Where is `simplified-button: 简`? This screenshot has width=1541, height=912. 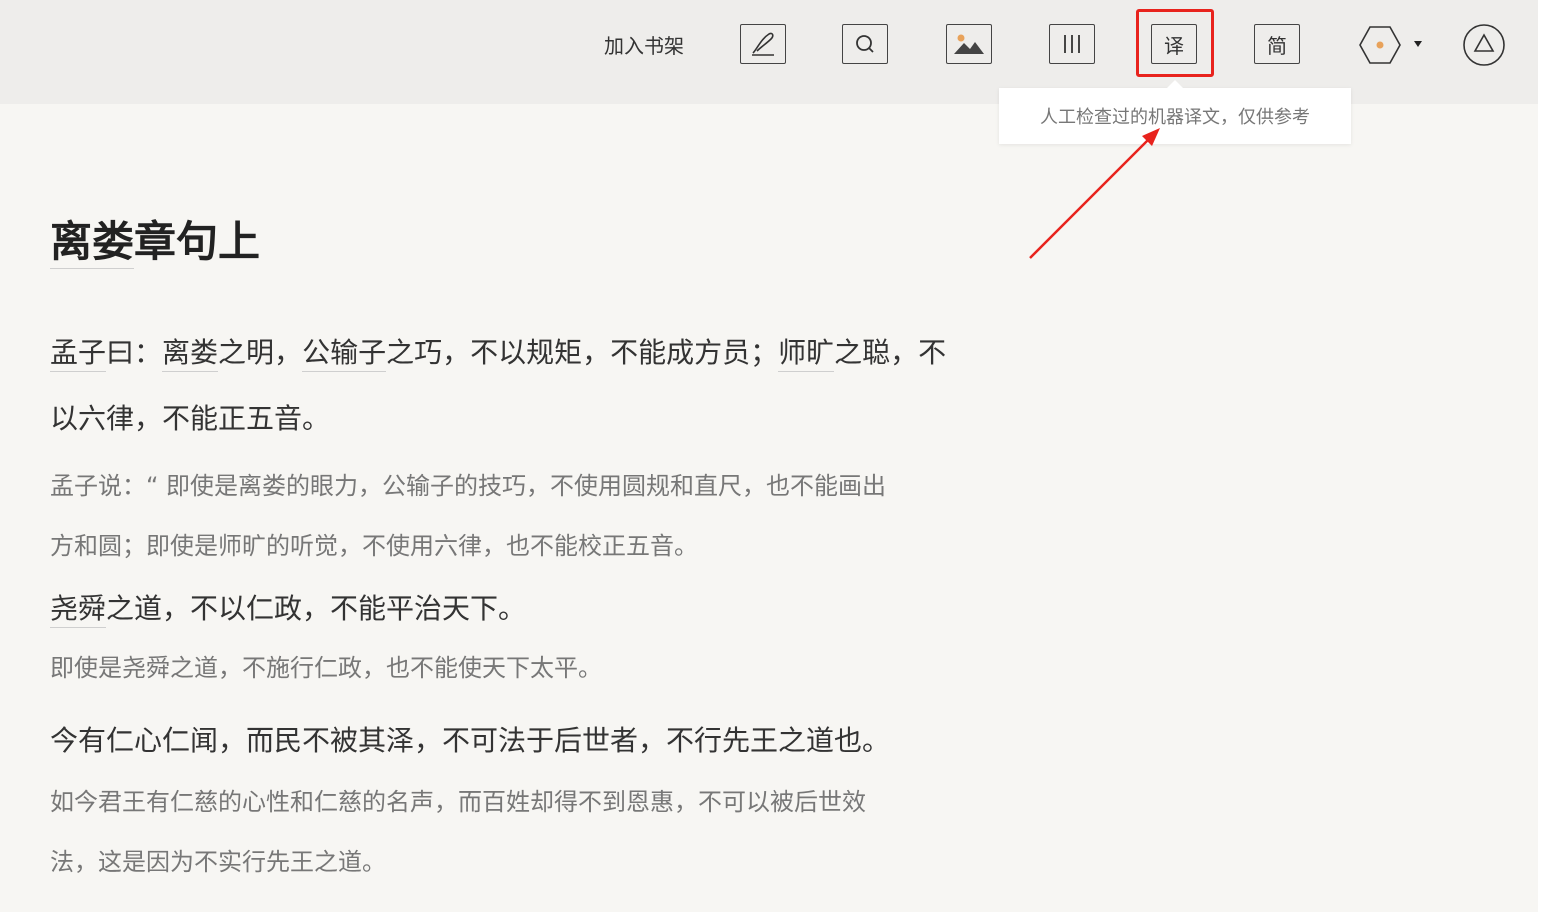 simplified-button: 简 is located at coordinates (1277, 44).